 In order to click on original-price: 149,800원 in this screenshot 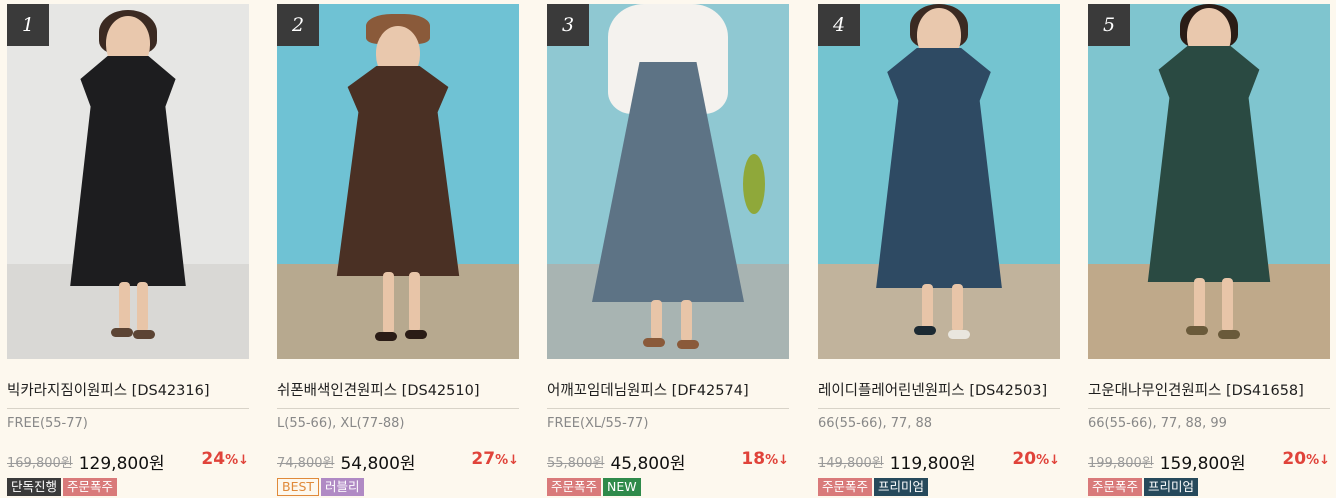, I will do `click(851, 463)`.